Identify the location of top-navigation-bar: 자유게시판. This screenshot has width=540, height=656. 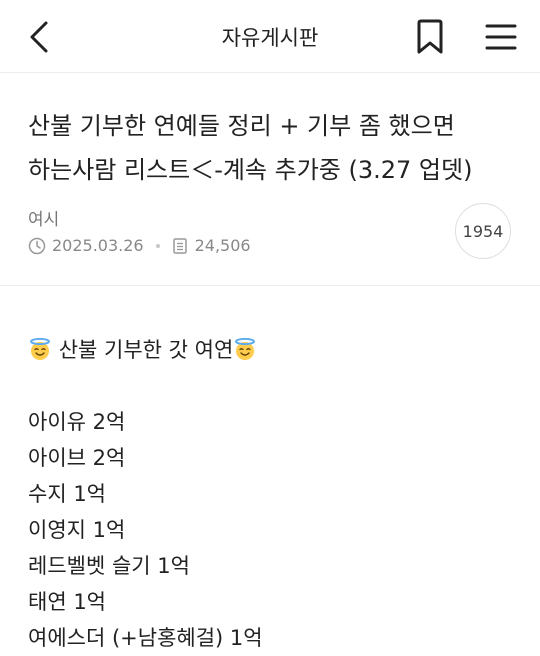
(270, 36).